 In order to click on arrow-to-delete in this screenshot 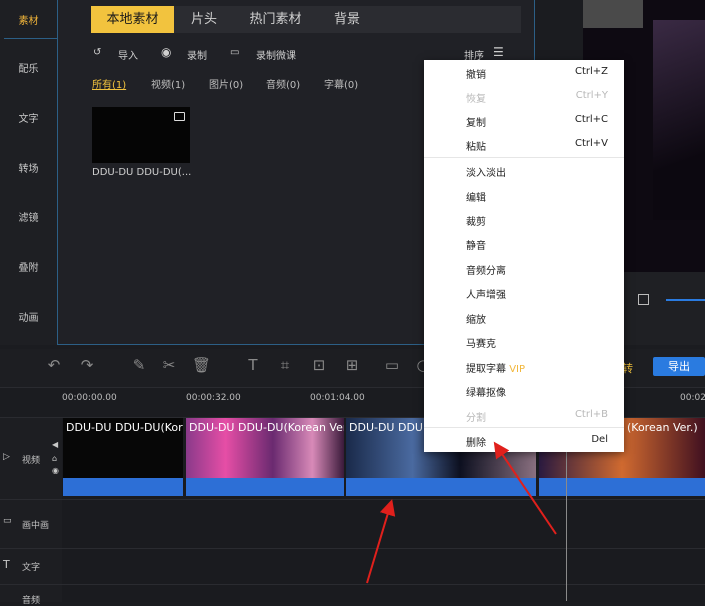, I will do `click(525, 488)`.